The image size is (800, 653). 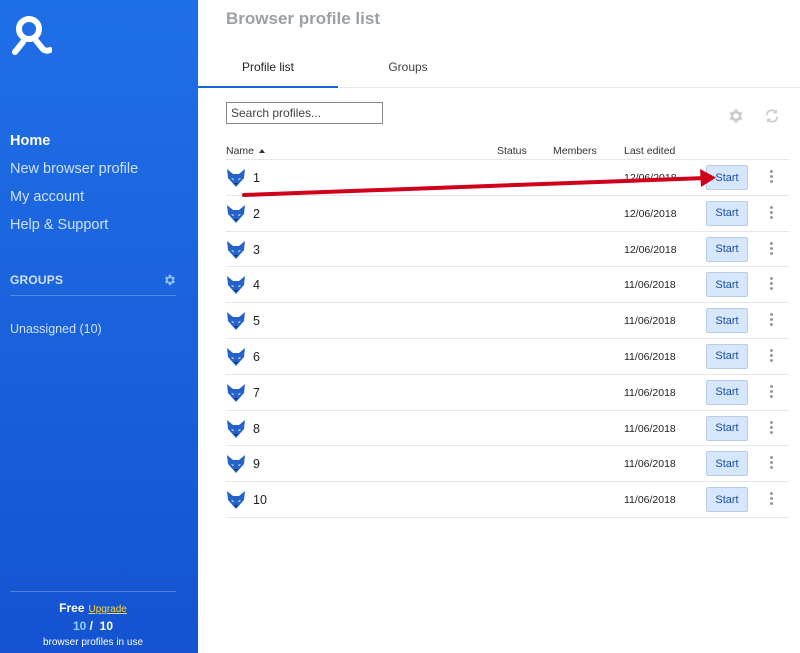 What do you see at coordinates (507, 178) in the screenshot?
I see `table-row: 1 12/06/2018 Start` at bounding box center [507, 178].